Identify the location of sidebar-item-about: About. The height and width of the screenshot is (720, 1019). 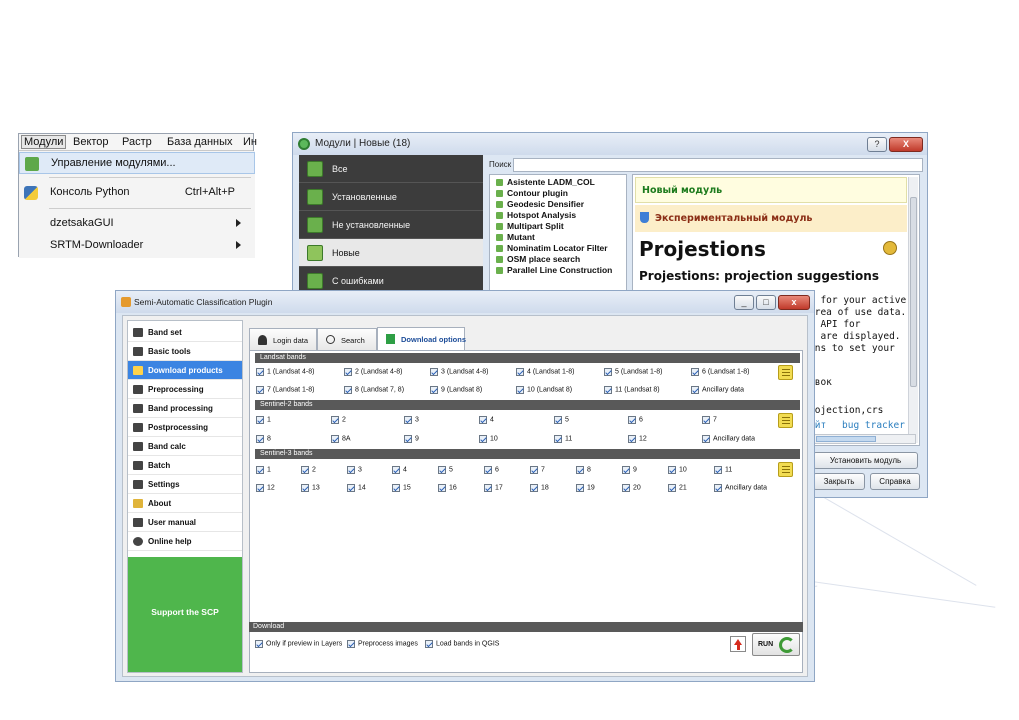
(185, 503).